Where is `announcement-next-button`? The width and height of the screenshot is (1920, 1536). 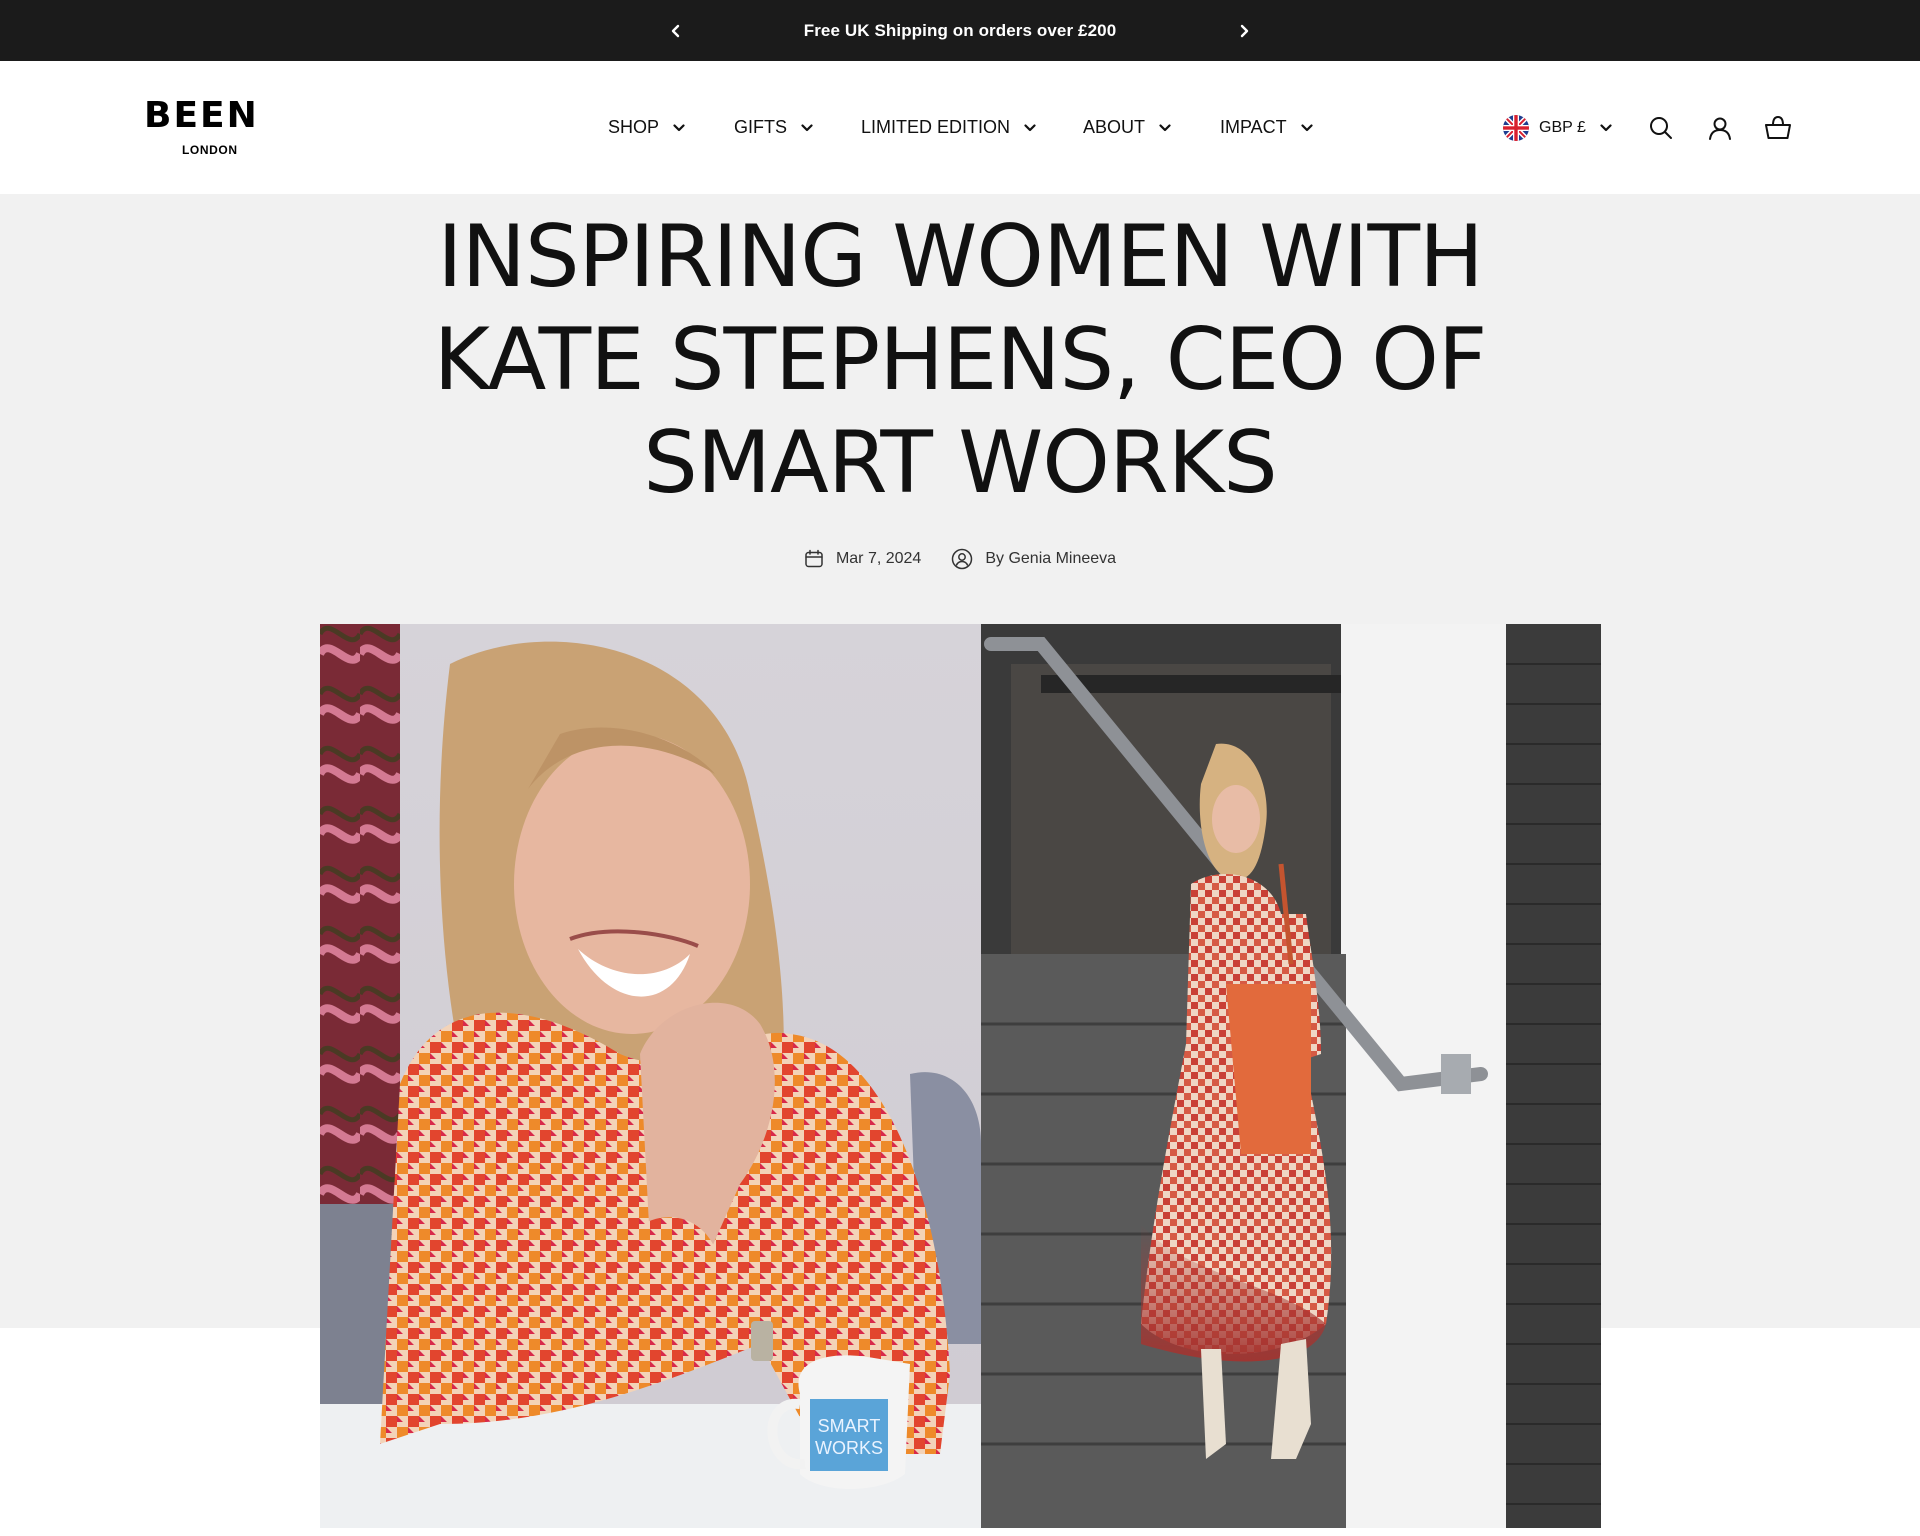
announcement-next-button is located at coordinates (1244, 31).